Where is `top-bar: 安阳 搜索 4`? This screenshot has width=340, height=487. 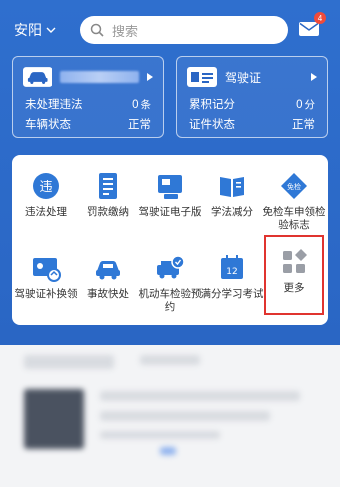
top-bar: 安阳 搜索 4 is located at coordinates (170, 29).